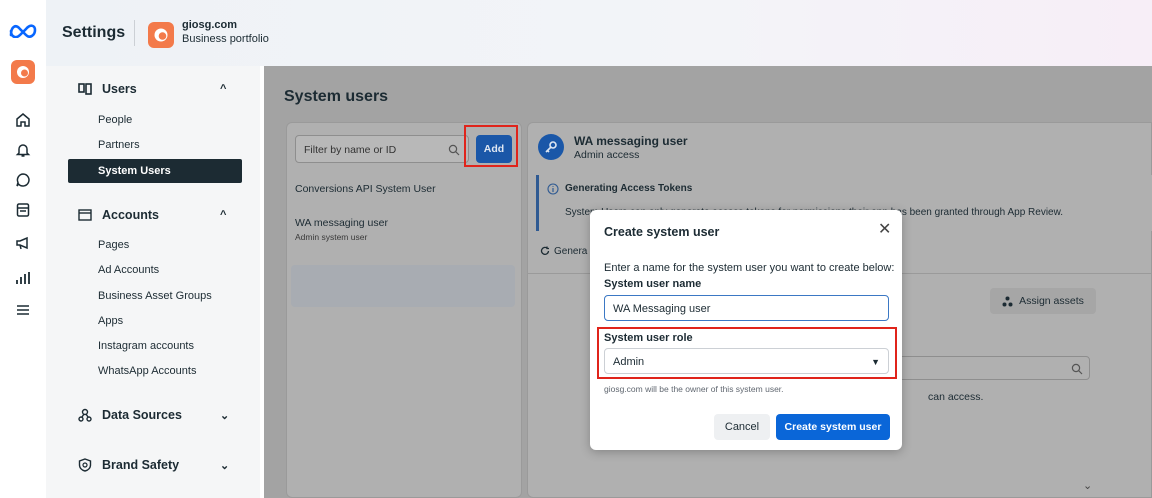 Image resolution: width=1152 pixels, height=498 pixels. Describe the element at coordinates (85, 215) in the screenshot. I see `accounts-icon` at that location.